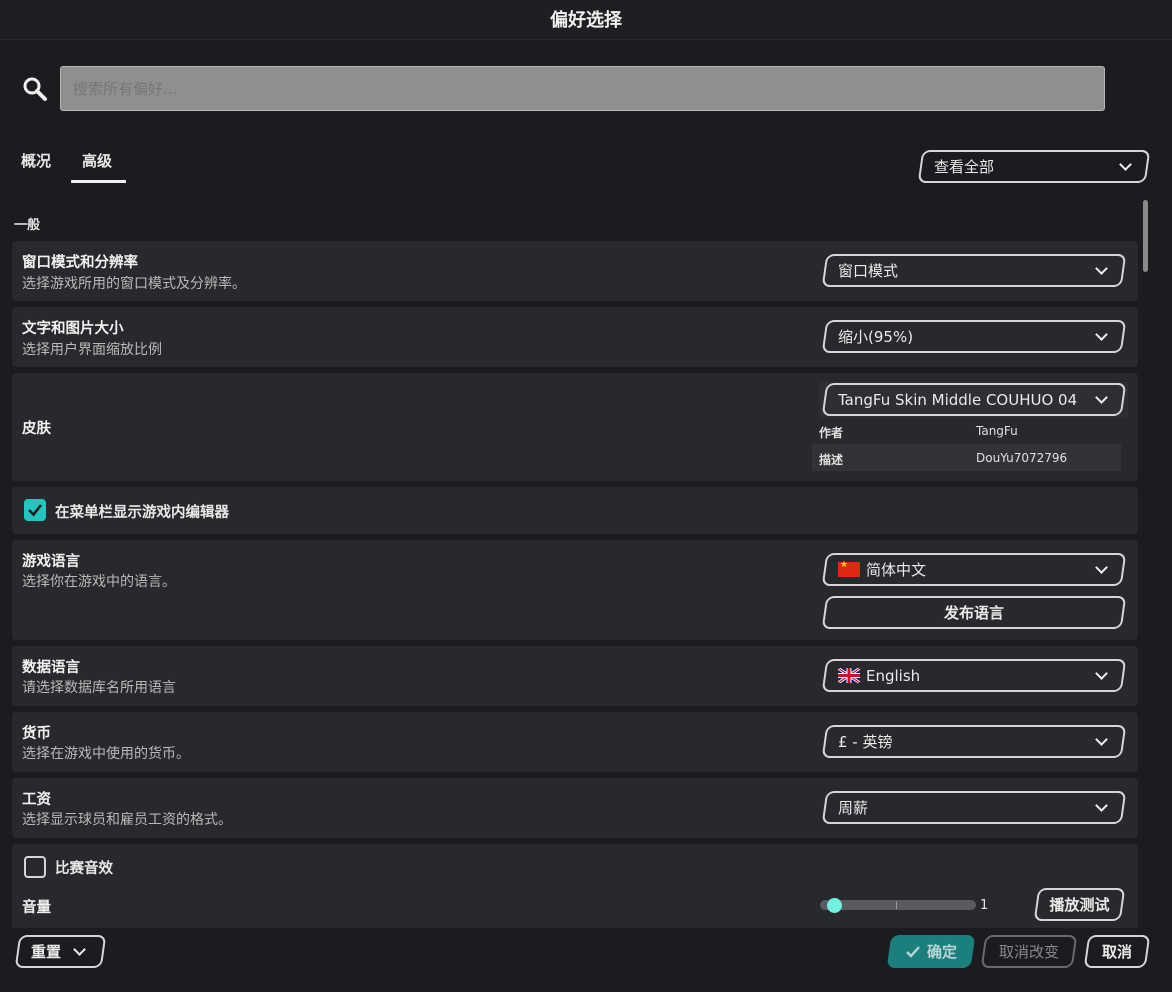  Describe the element at coordinates (913, 951) in the screenshot. I see `check-icon` at that location.